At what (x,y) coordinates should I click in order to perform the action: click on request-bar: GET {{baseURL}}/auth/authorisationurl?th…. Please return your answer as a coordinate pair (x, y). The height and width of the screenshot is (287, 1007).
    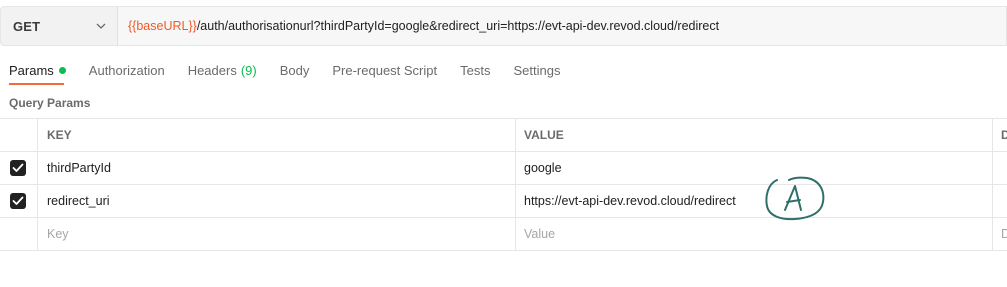
    Looking at the image, I should click on (503, 26).